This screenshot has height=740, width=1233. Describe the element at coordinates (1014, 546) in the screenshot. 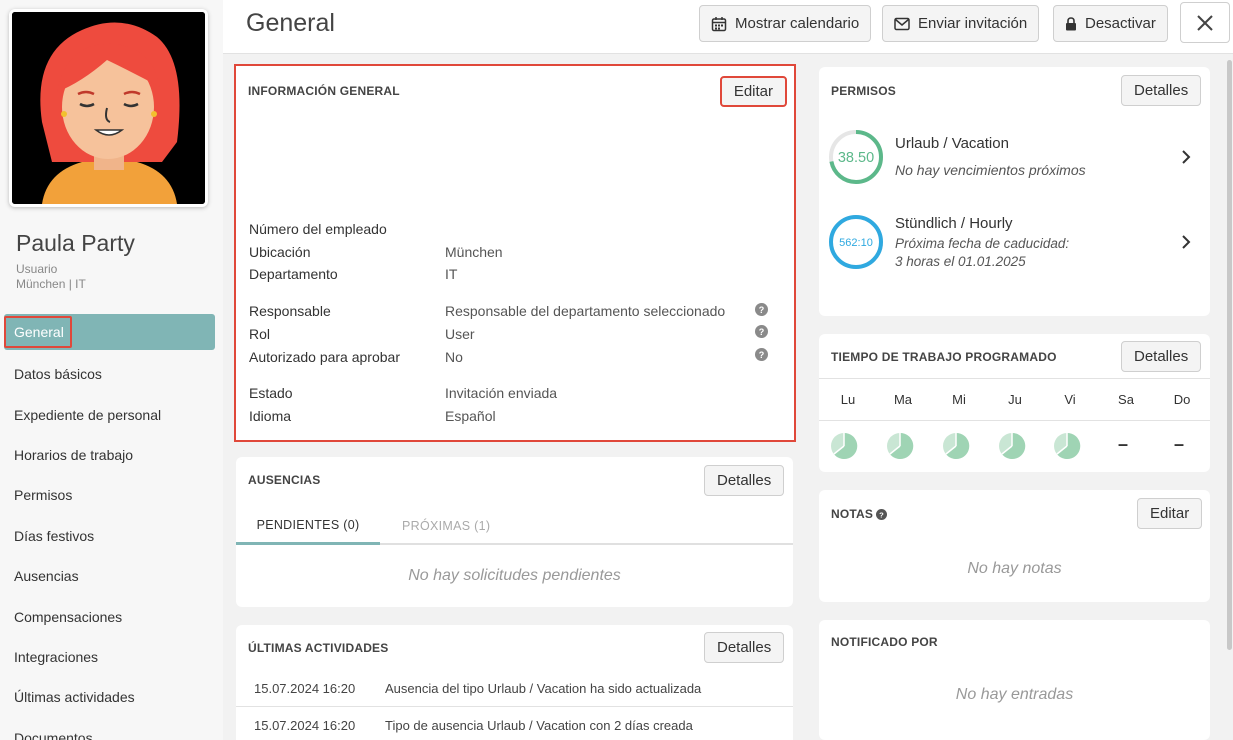

I see `notes-card: NOTAS ? Editar No hay notas` at that location.